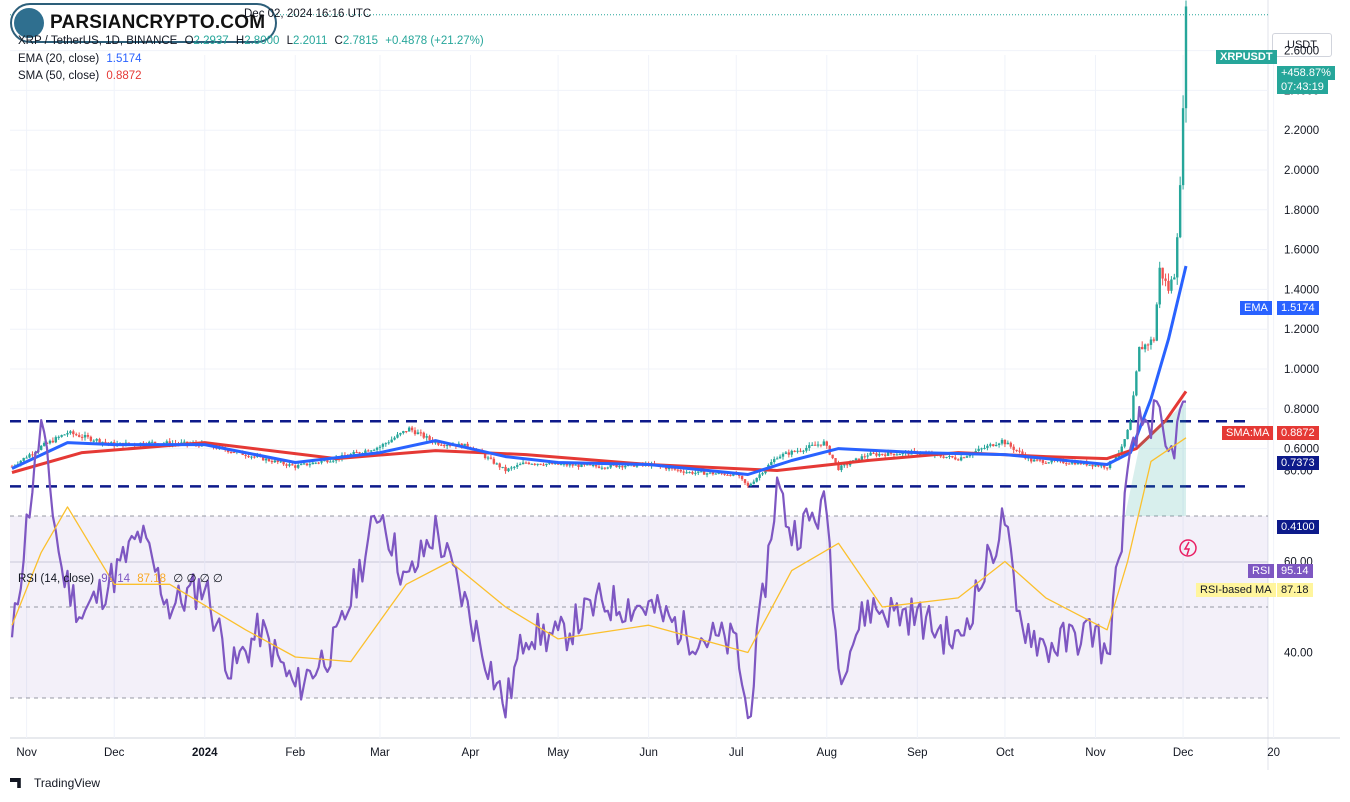 The width and height of the screenshot is (1350, 802). What do you see at coordinates (29, 23) in the screenshot?
I see `logo-icon` at bounding box center [29, 23].